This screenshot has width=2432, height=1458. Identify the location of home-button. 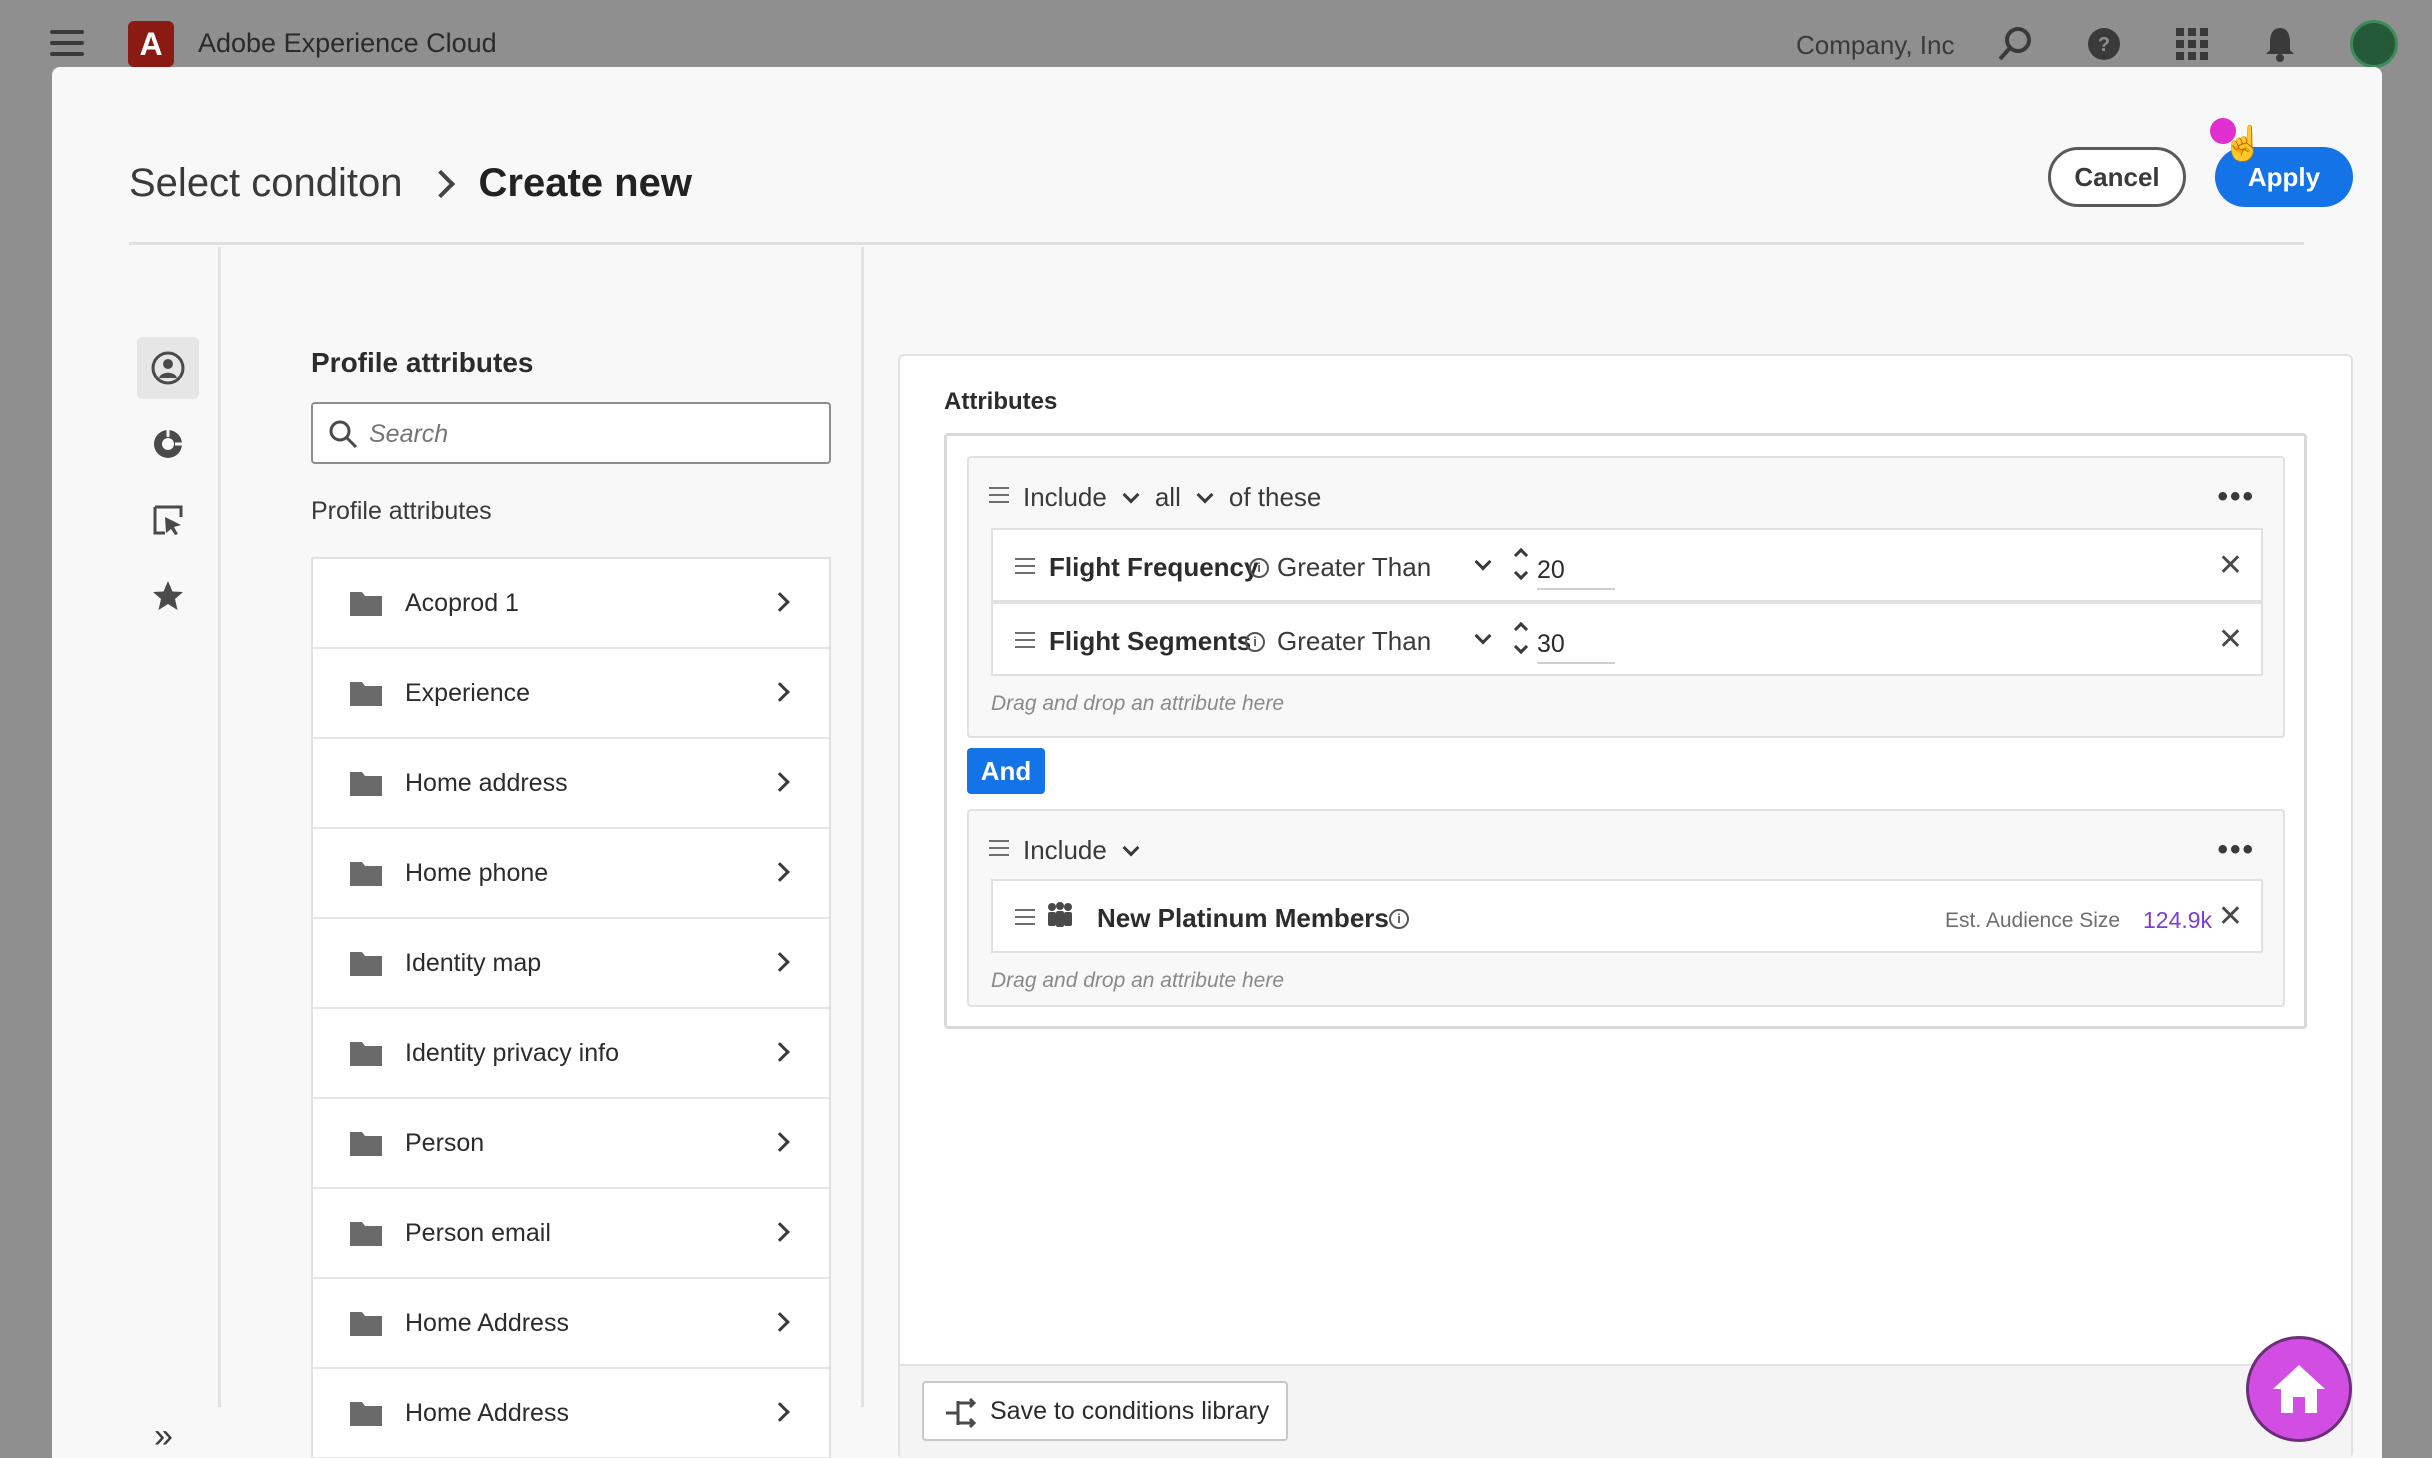
(2299, 1389).